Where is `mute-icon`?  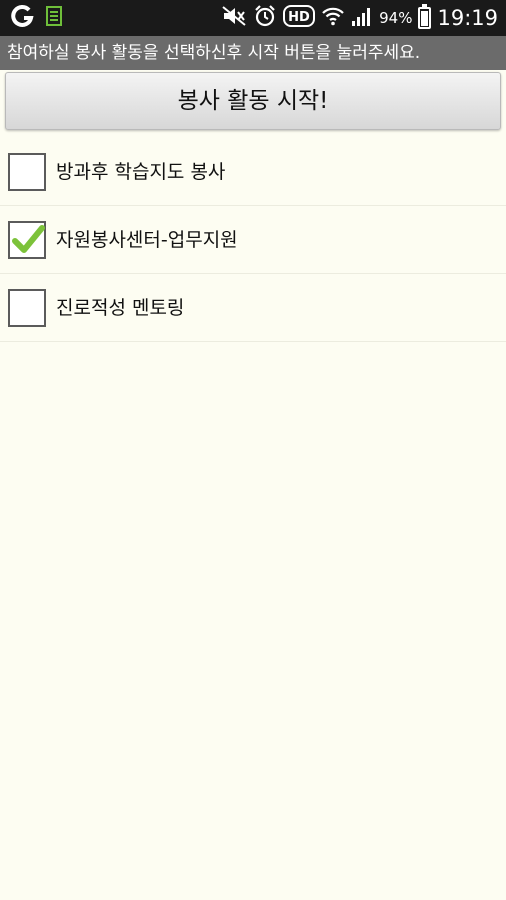 mute-icon is located at coordinates (234, 18).